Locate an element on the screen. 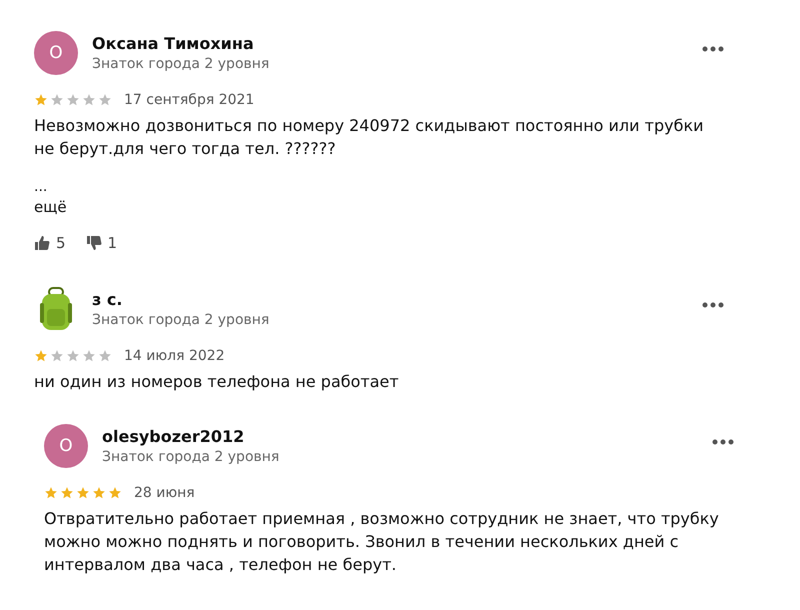 The image size is (800, 610). author-name: olesybozer2012 is located at coordinates (191, 436).